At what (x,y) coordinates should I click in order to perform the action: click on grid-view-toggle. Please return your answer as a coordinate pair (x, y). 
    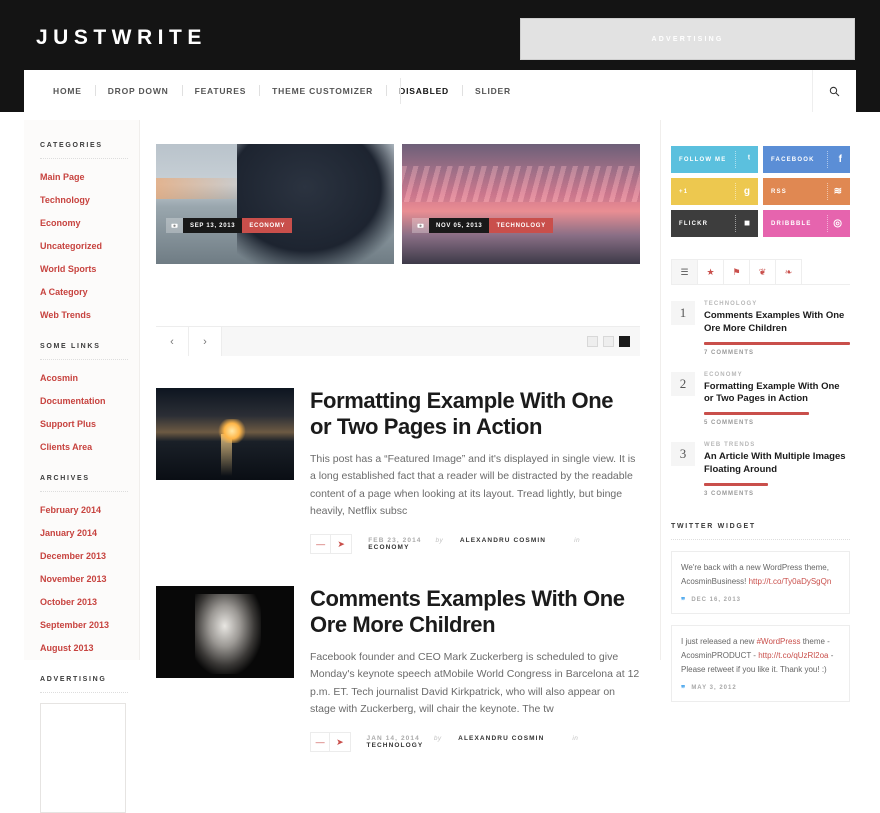
    Looking at the image, I should click on (592, 341).